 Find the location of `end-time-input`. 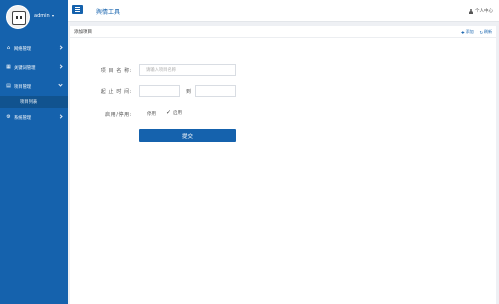

end-time-input is located at coordinates (215, 91).